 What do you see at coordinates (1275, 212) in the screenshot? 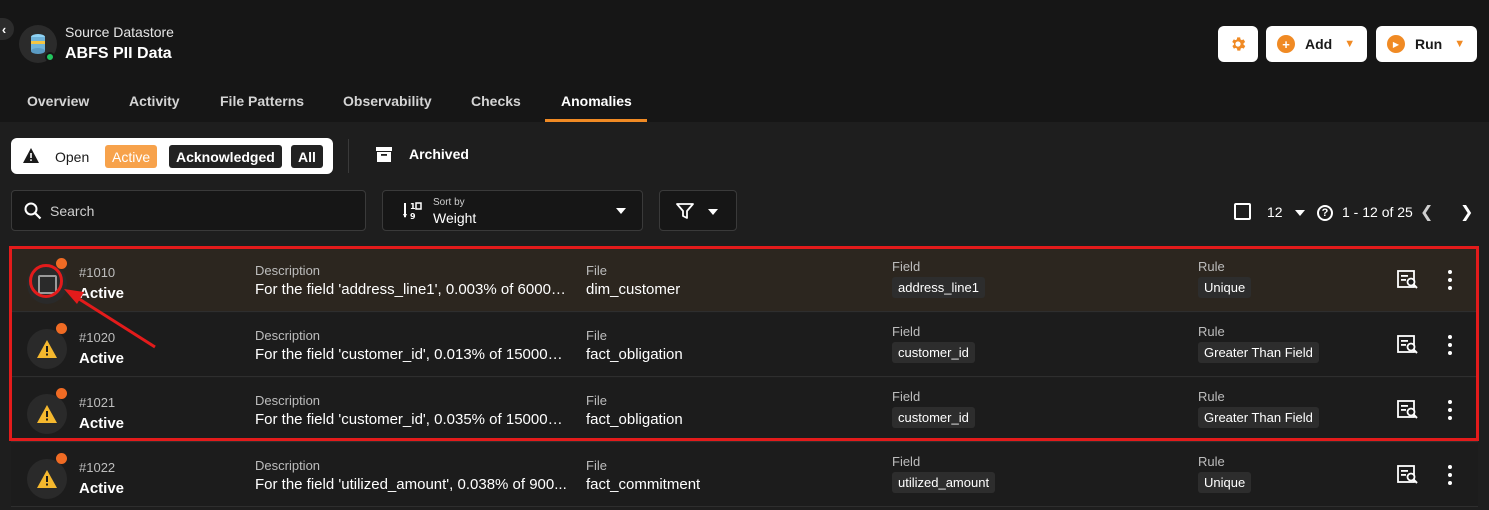
I see `per-page-select: 12` at bounding box center [1275, 212].